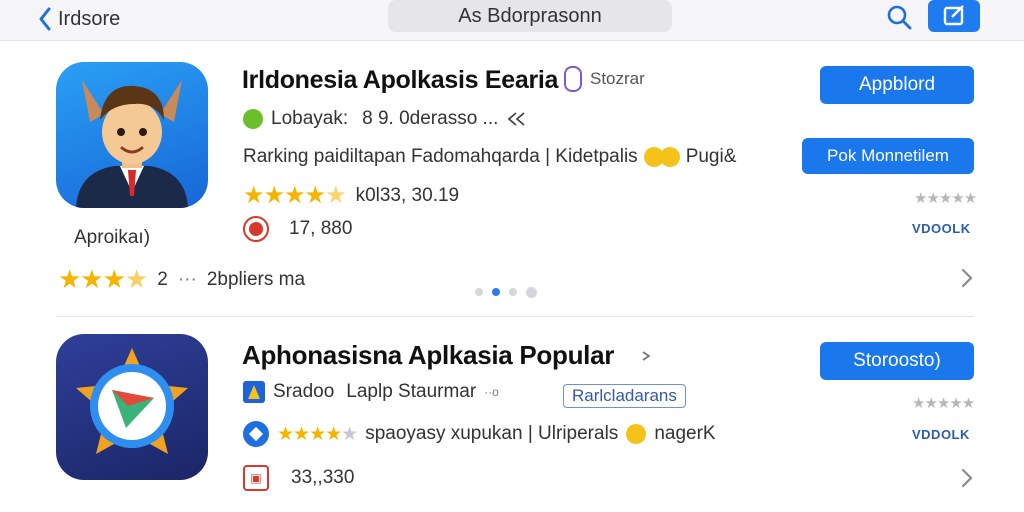 The image size is (1024, 512). I want to click on download-button-label: Appblord, so click(897, 84).